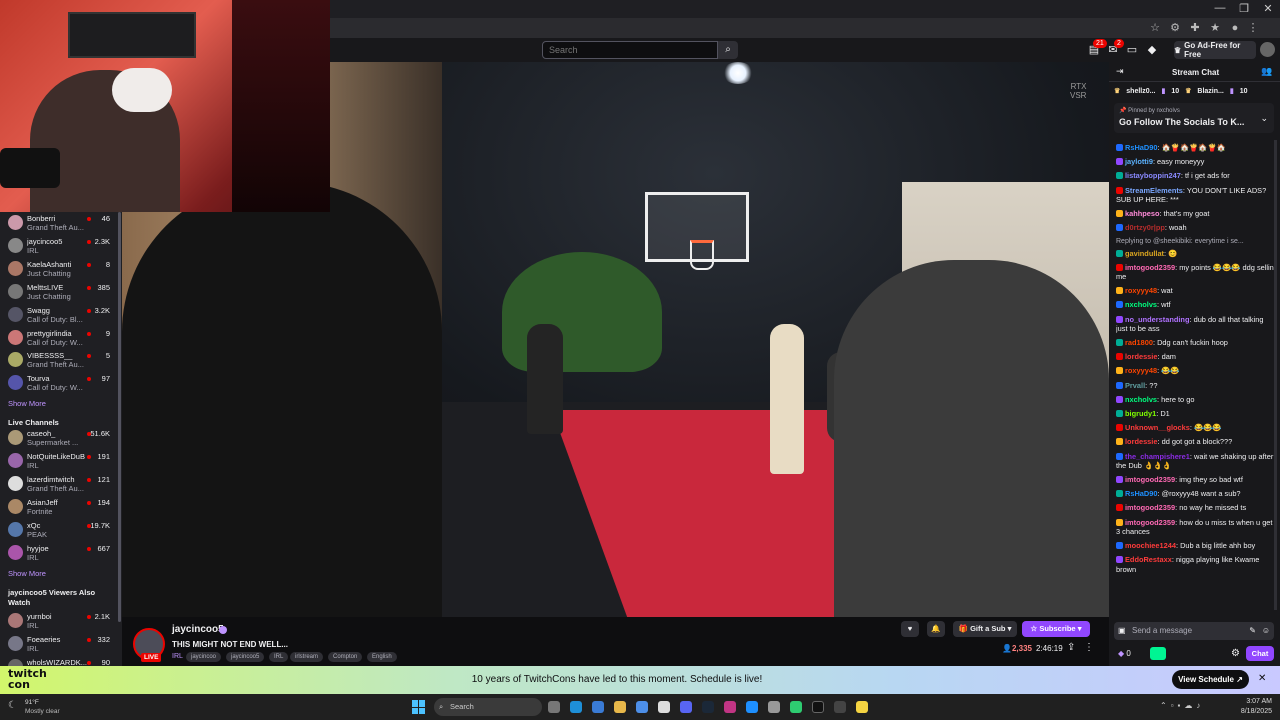  I want to click on chat-username: roxyyy48, so click(1141, 370).